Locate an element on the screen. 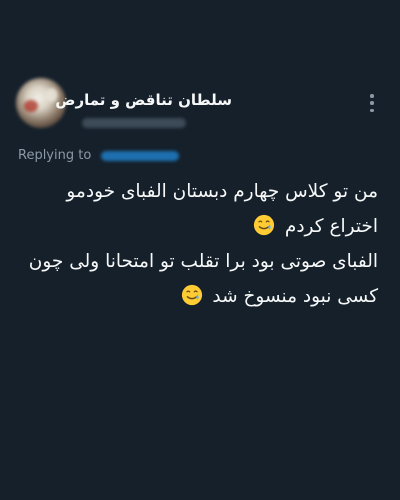 The image size is (400, 500). tweet-line: اختراع کردم is located at coordinates (198, 226).